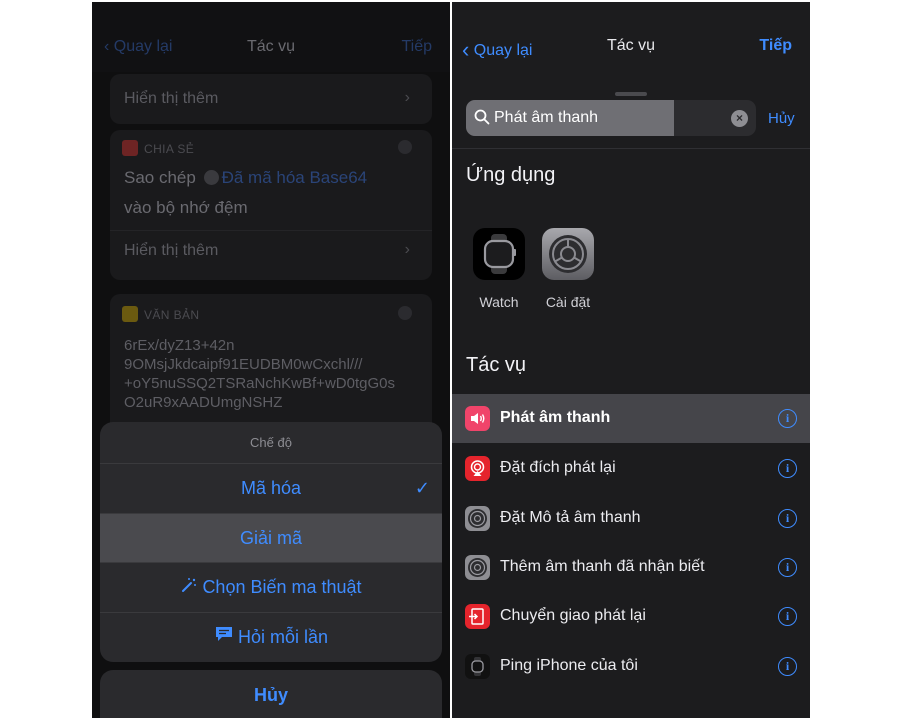 This screenshot has height=720, width=900. I want to click on action-label: Đặt Mô tả âm thanh, so click(570, 517).